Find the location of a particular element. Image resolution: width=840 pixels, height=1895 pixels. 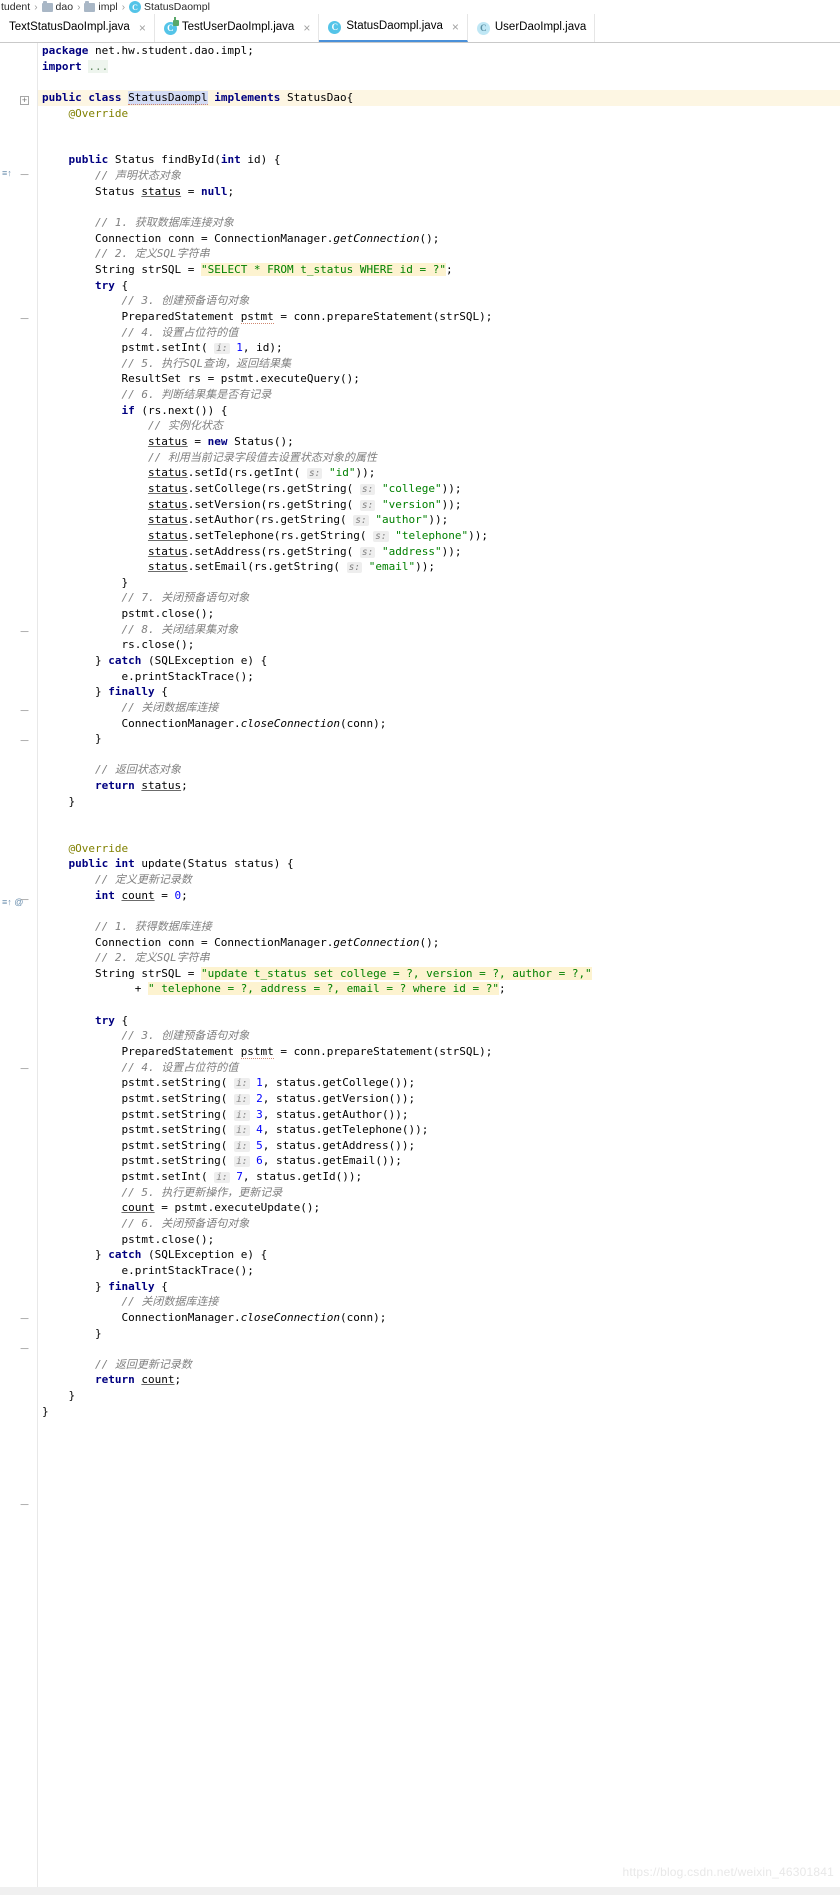

tab-userdaoimpl: C UserDaoImpl.java is located at coordinates (531, 28).